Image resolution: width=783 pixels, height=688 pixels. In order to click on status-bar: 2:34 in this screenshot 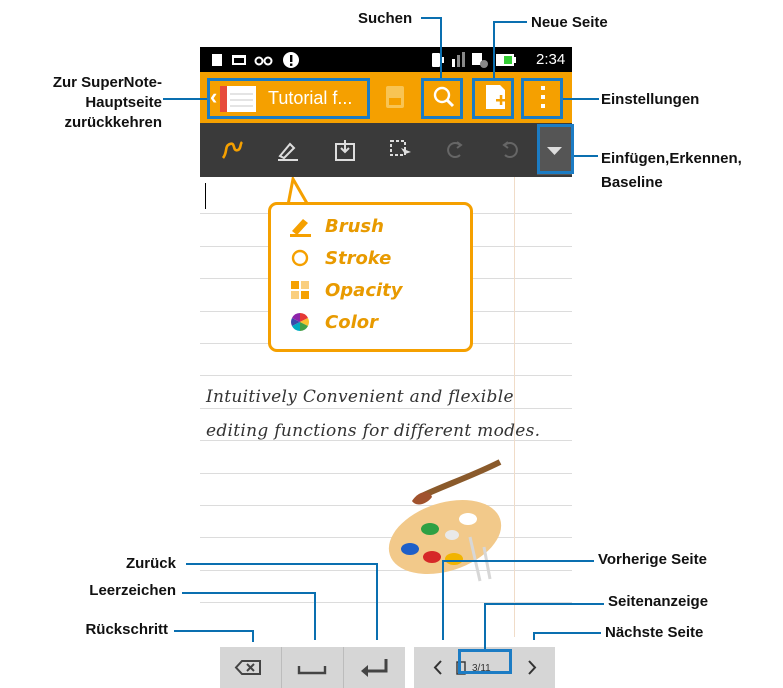, I will do `click(386, 59)`.